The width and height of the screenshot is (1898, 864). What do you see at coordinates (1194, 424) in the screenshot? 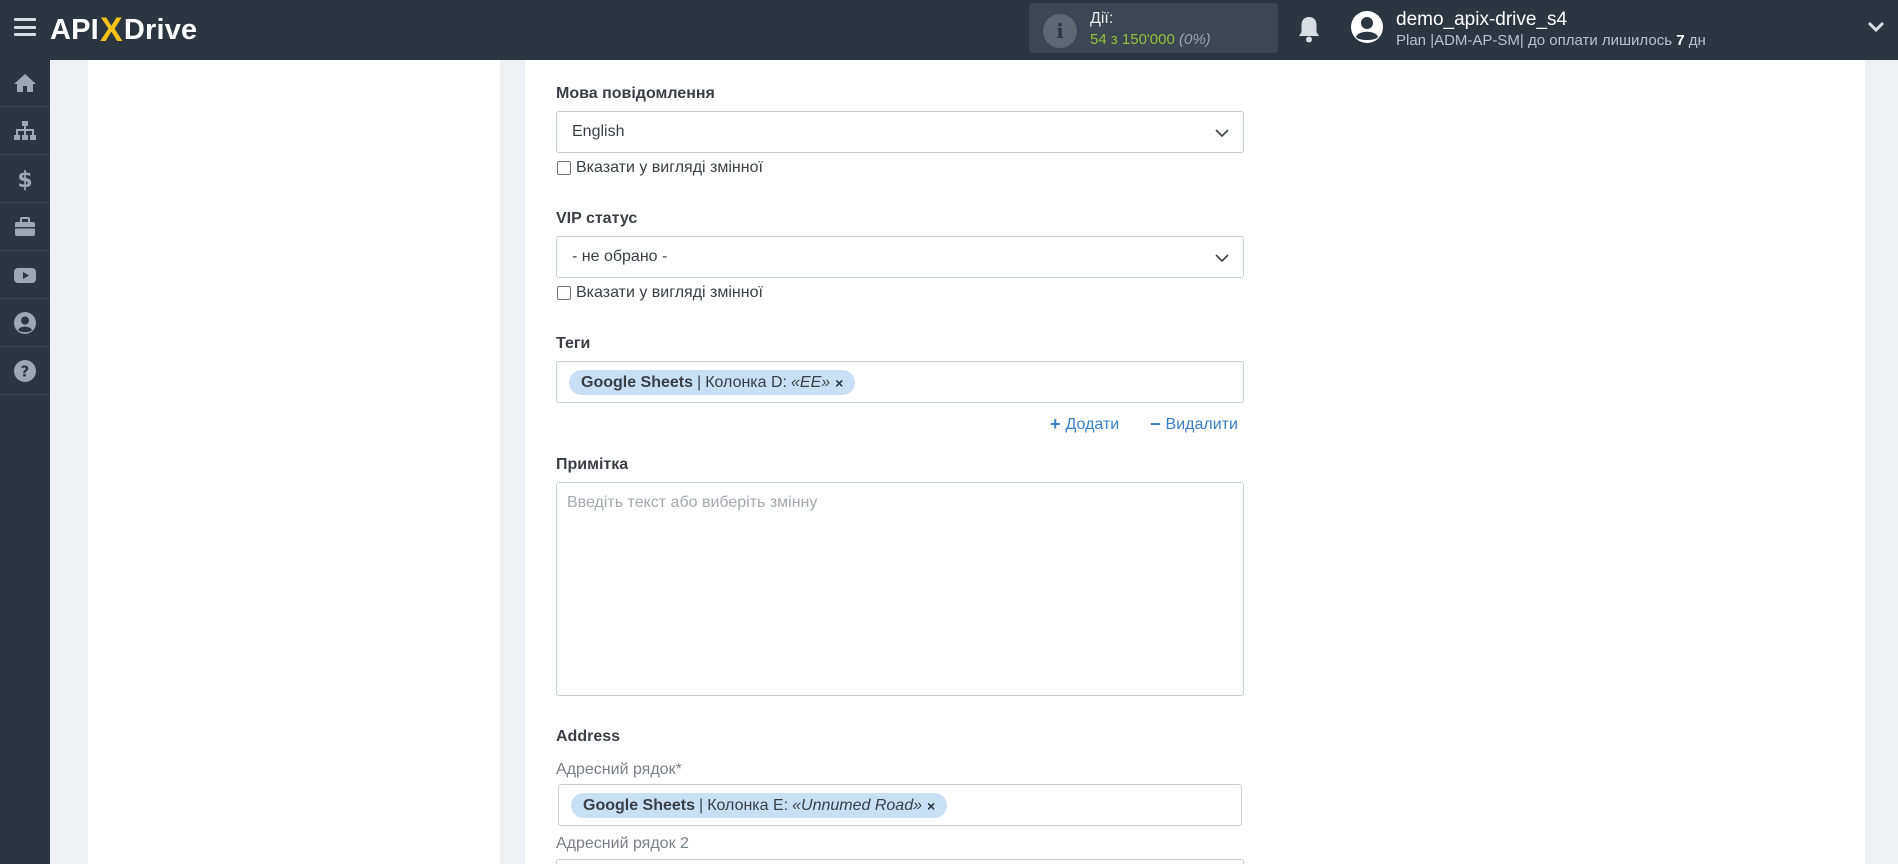
I see `remove-button: − Видалити` at bounding box center [1194, 424].